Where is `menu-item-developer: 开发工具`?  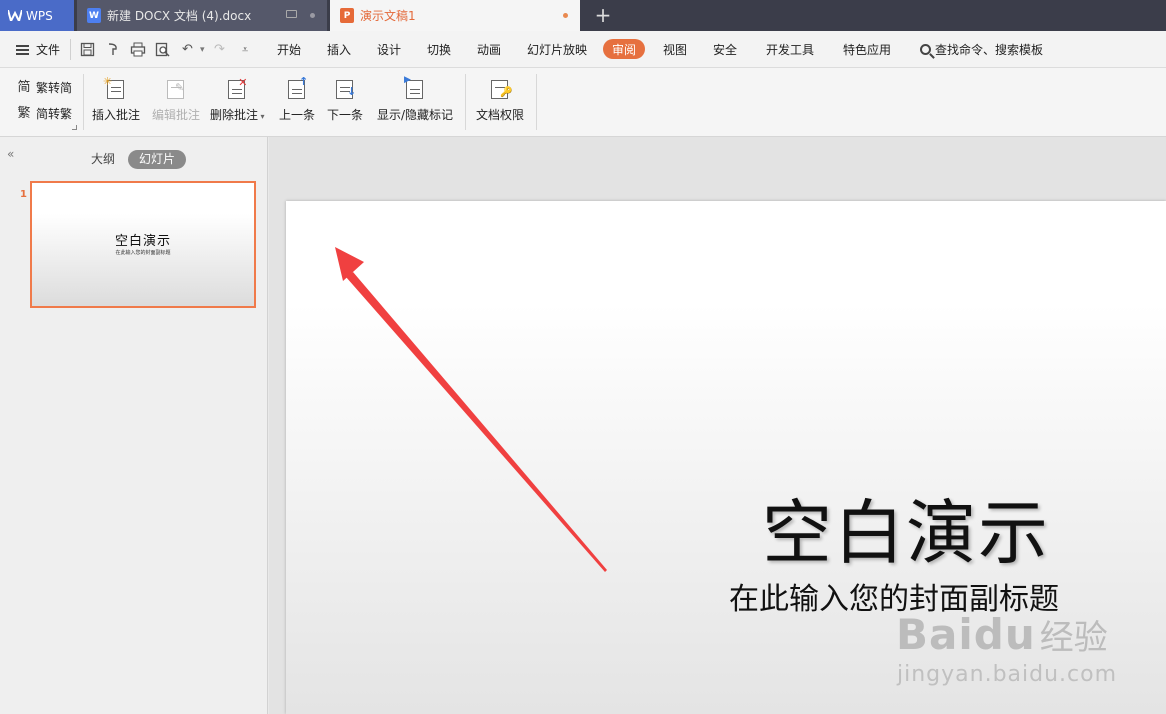 menu-item-developer: 开发工具 is located at coordinates (790, 49).